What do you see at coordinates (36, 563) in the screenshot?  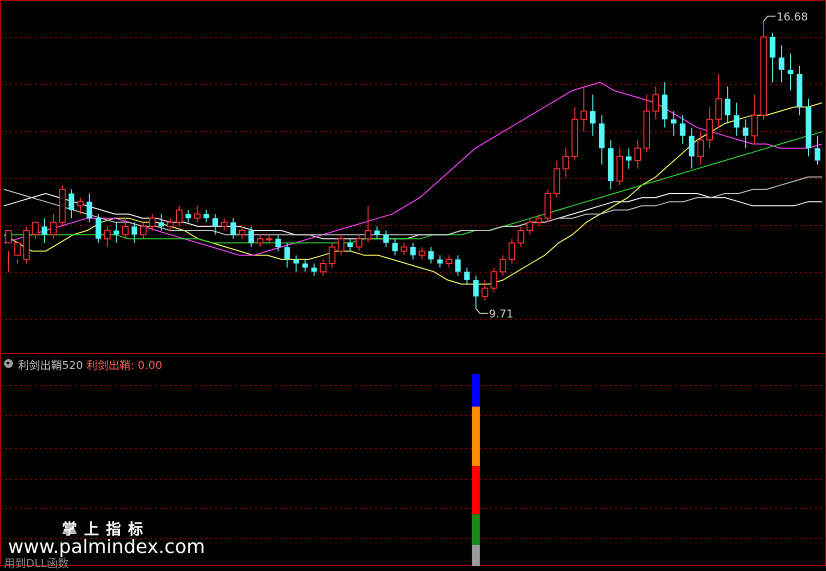 I see `bottom-status-text: 用到DLL函数` at bounding box center [36, 563].